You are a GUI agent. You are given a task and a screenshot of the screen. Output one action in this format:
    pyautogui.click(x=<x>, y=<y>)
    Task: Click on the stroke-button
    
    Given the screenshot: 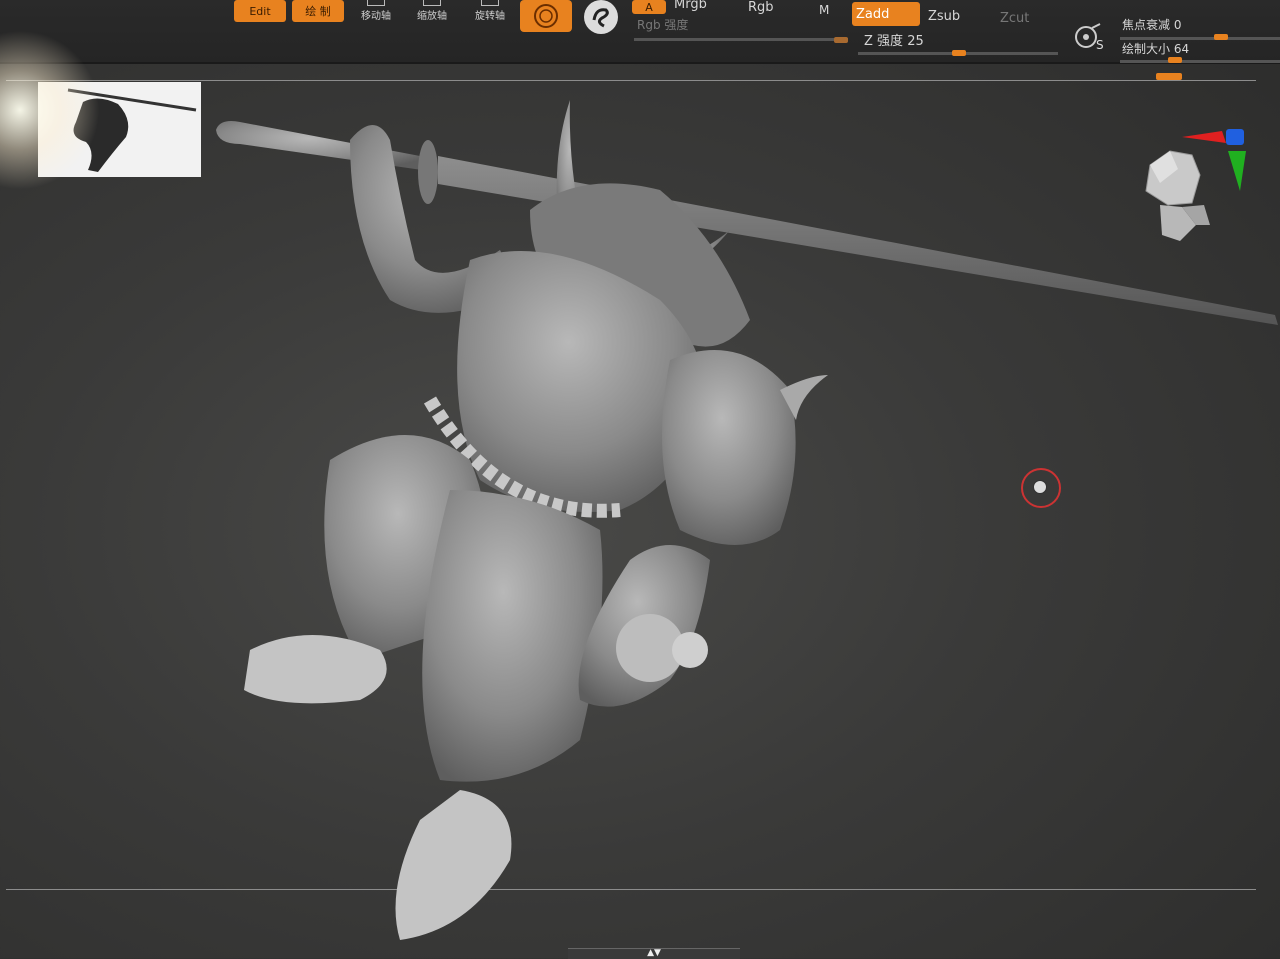 What is the action you would take?
    pyautogui.click(x=601, y=17)
    